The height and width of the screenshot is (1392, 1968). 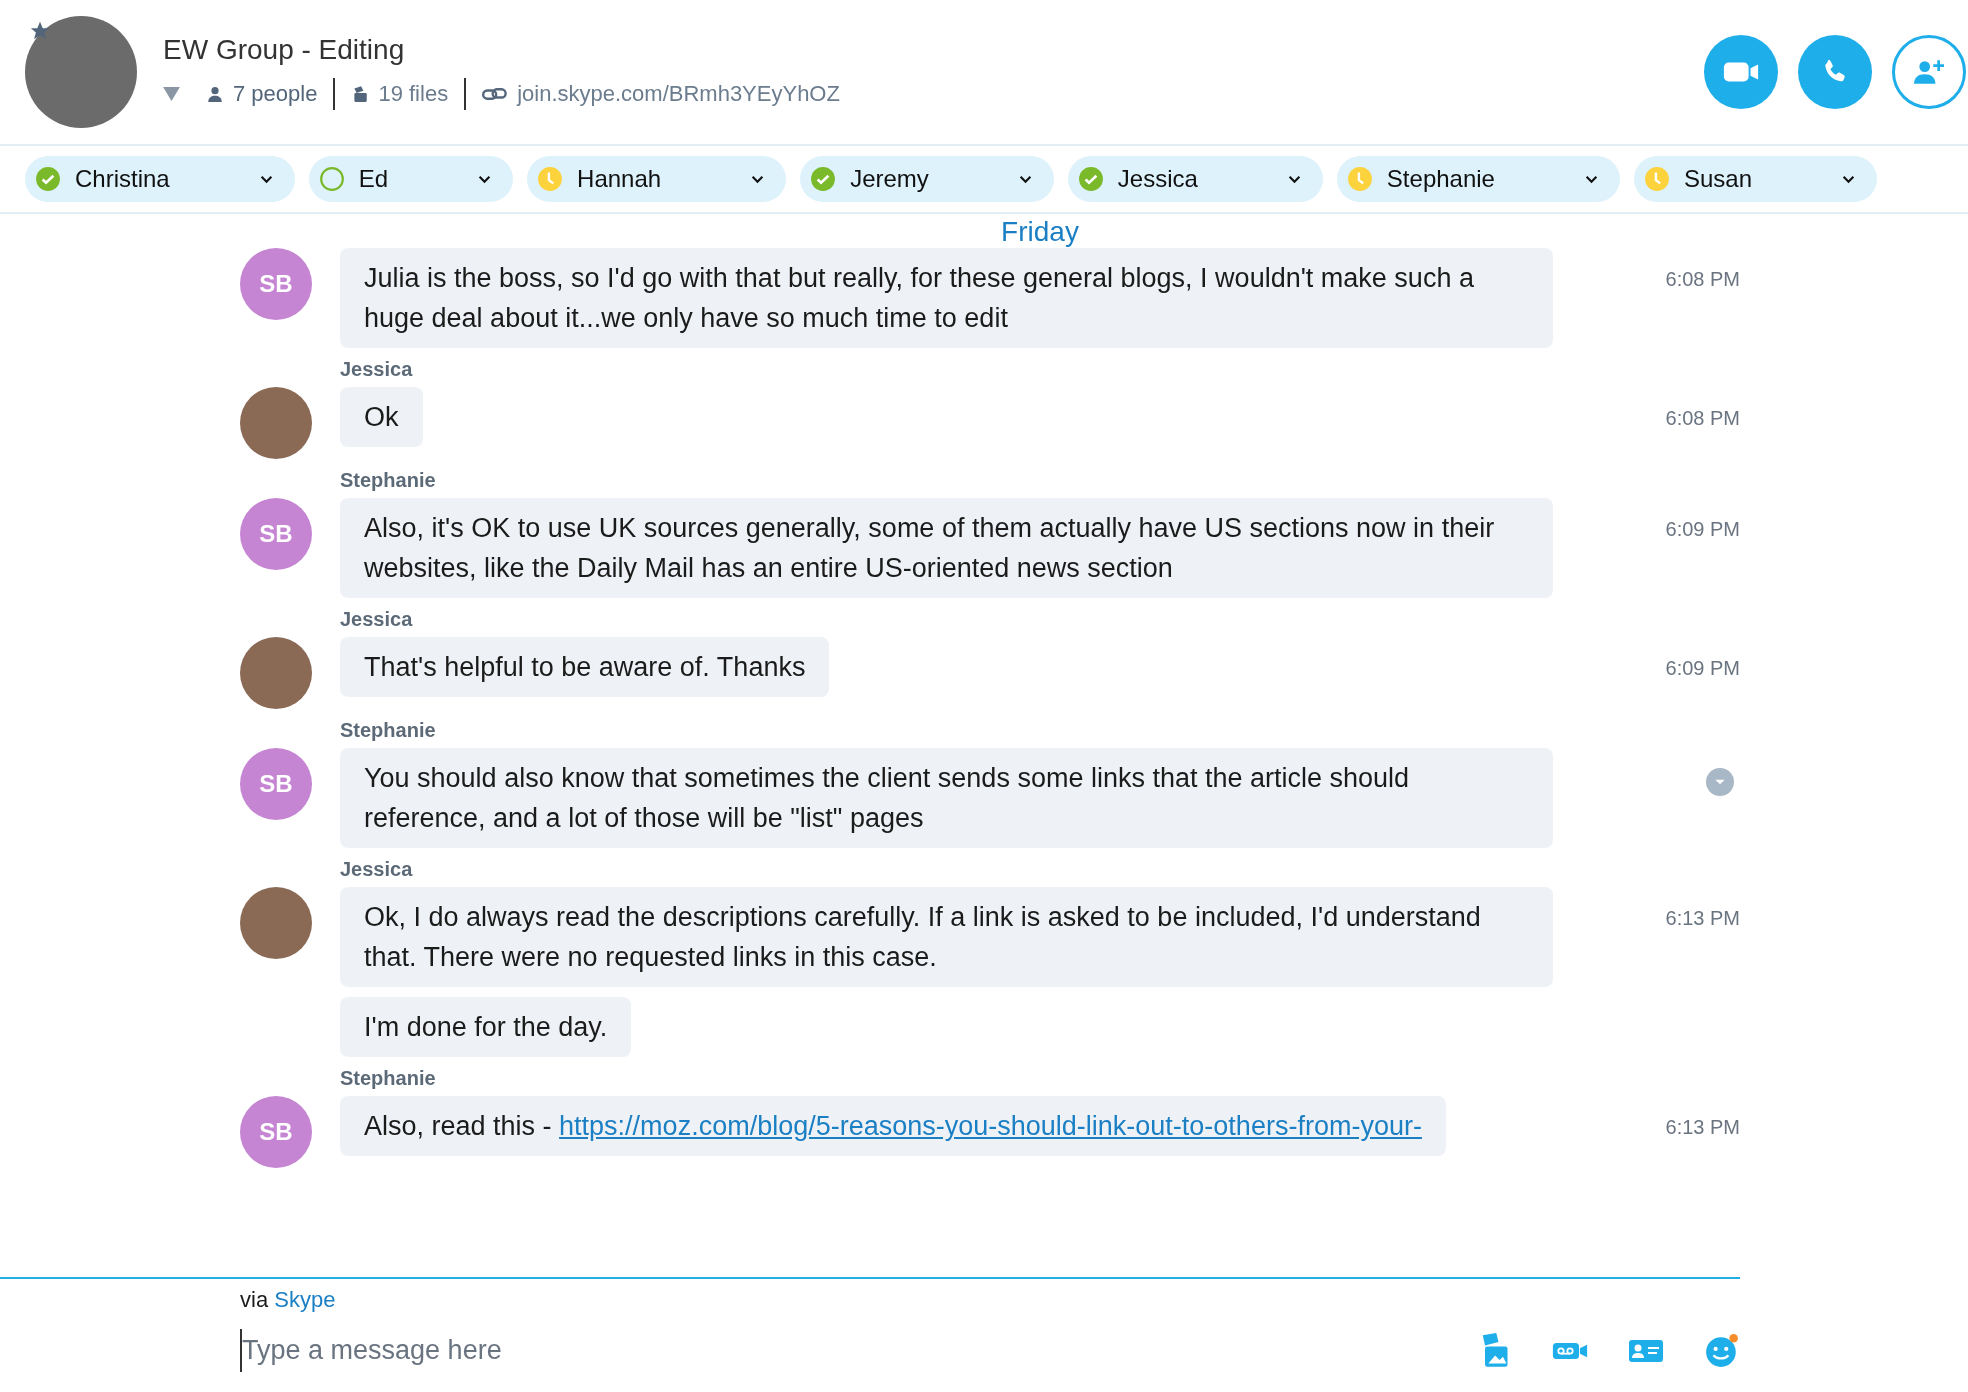 What do you see at coordinates (411, 179) in the screenshot?
I see `participant-chip: Ed` at bounding box center [411, 179].